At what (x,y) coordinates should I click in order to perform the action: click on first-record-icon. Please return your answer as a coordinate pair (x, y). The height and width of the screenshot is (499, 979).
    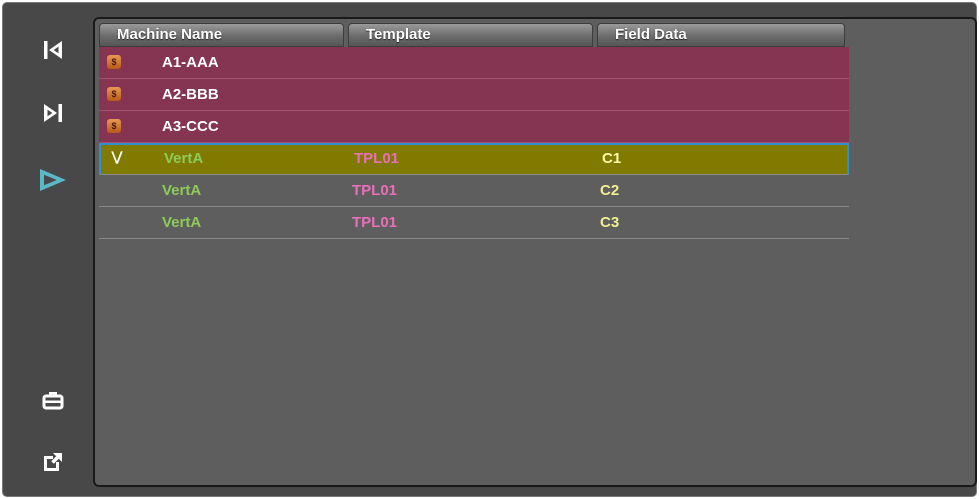
    Looking at the image, I should click on (53, 50).